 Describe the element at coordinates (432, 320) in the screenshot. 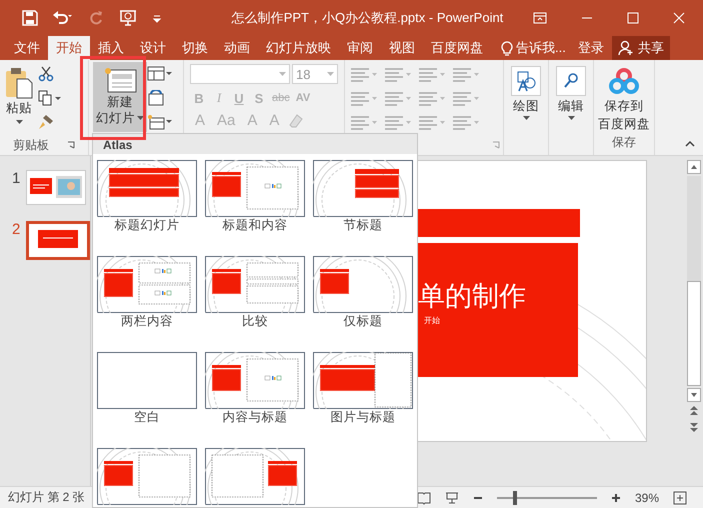

I see `slide-subtitle: 开始` at that location.